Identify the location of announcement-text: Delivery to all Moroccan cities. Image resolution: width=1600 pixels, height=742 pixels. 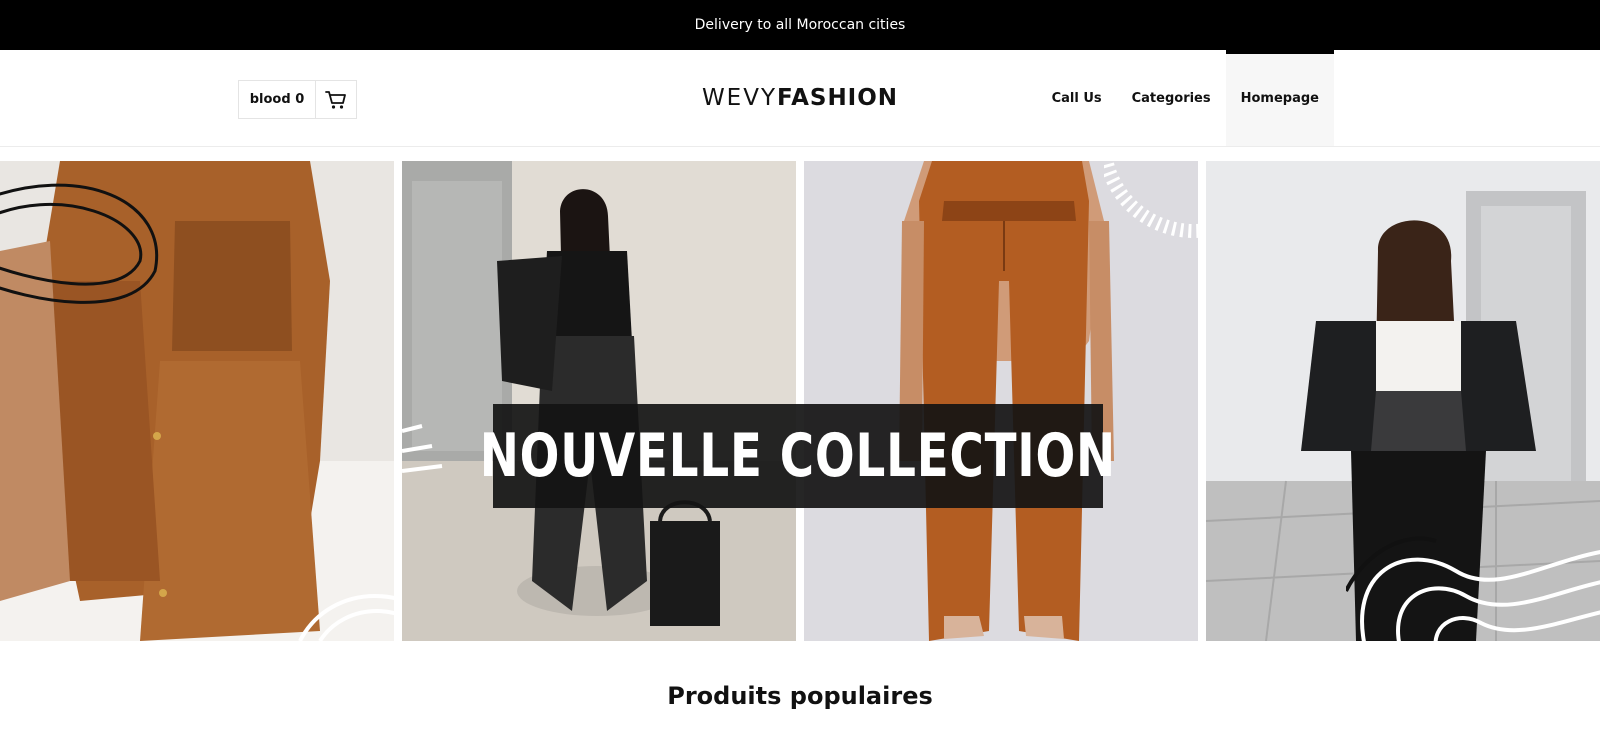
(800, 25).